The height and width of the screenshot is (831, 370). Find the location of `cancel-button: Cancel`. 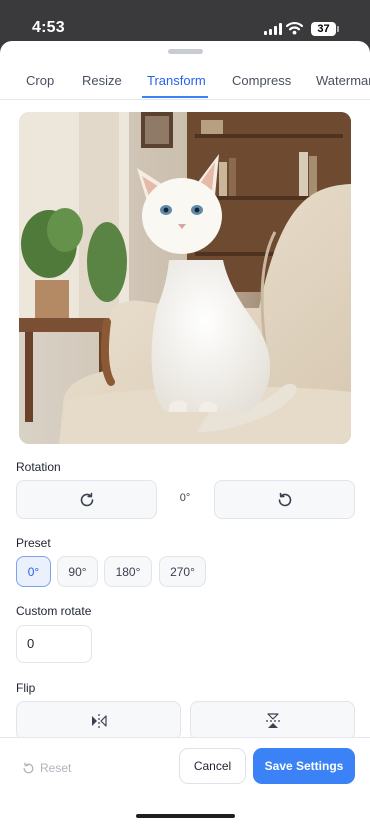

cancel-button: Cancel is located at coordinates (212, 766).